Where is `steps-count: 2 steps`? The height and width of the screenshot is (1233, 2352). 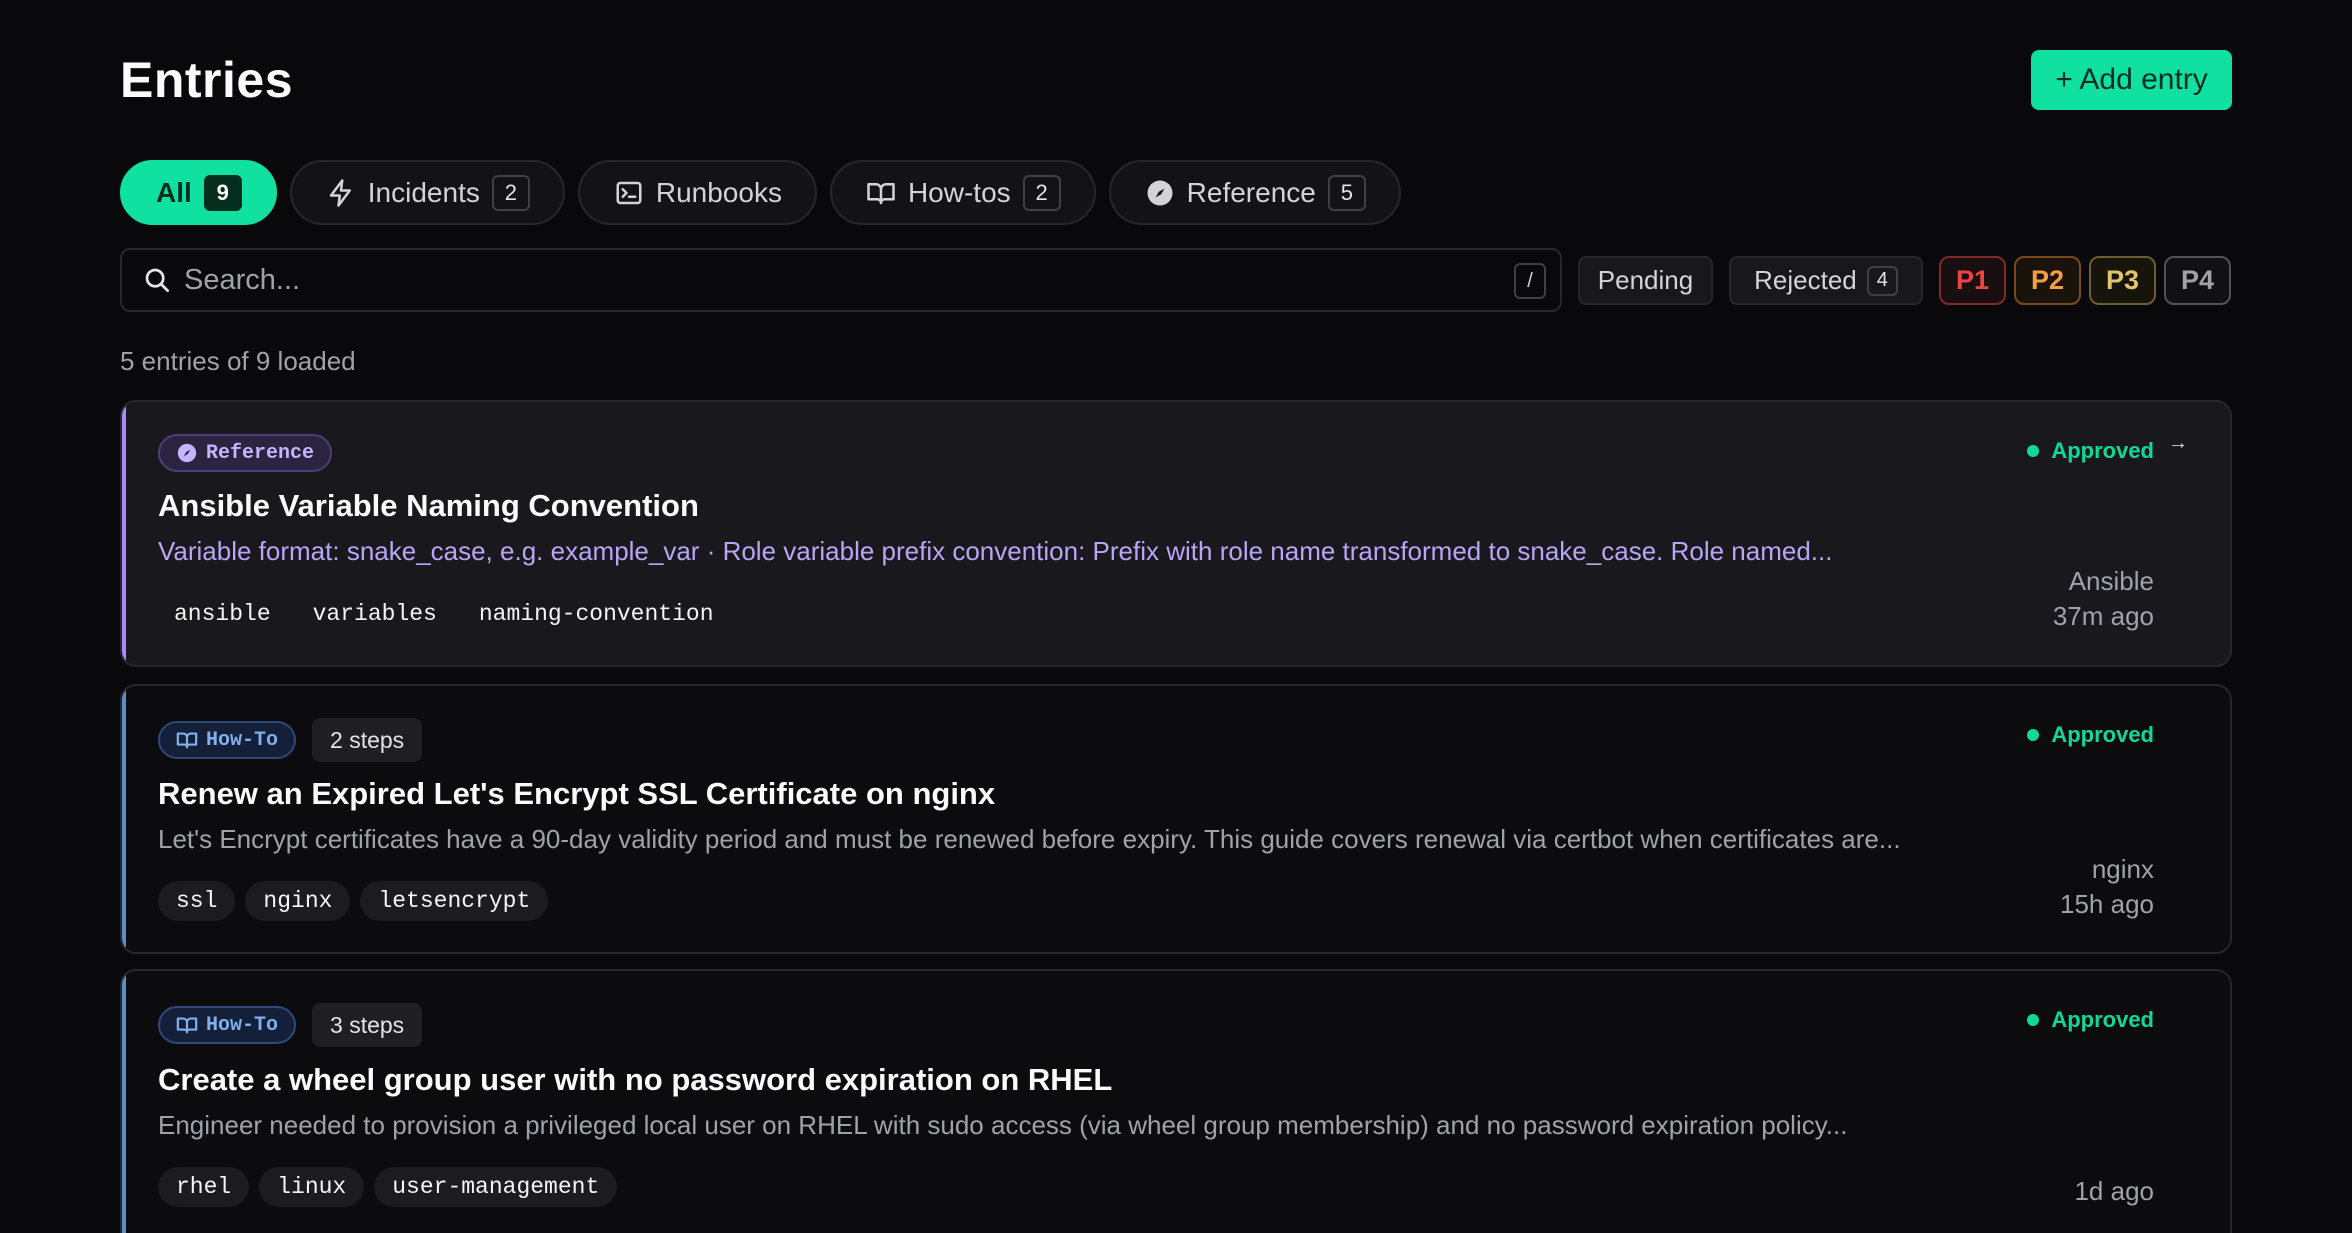
steps-count: 2 steps is located at coordinates (367, 740).